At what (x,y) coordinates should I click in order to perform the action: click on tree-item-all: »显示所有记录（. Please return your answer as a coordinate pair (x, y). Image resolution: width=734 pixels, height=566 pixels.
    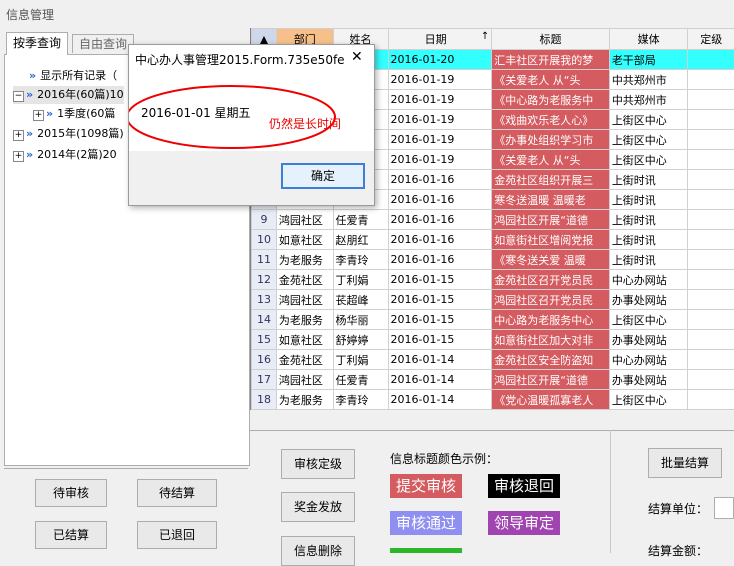
    Looking at the image, I should click on (73, 76).